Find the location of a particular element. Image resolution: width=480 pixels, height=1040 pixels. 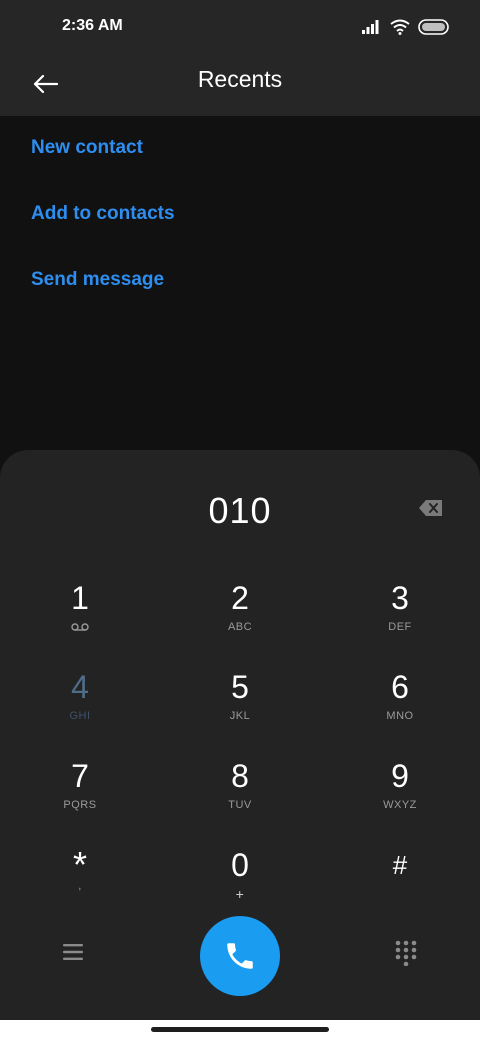

key-digit: 8 is located at coordinates (240, 776).